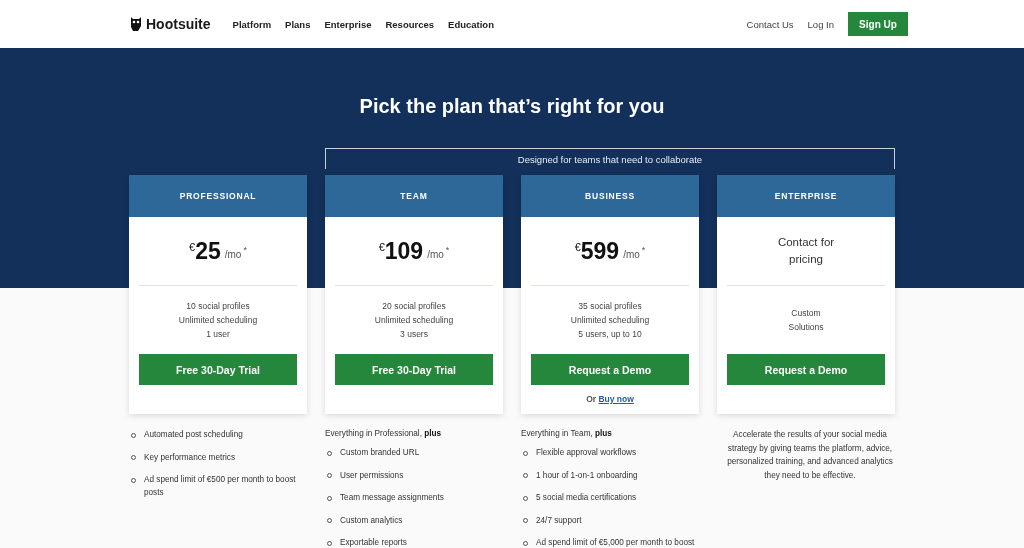 The width and height of the screenshot is (1024, 548). Describe the element at coordinates (372, 475) in the screenshot. I see `feature-item: User permissions` at that location.